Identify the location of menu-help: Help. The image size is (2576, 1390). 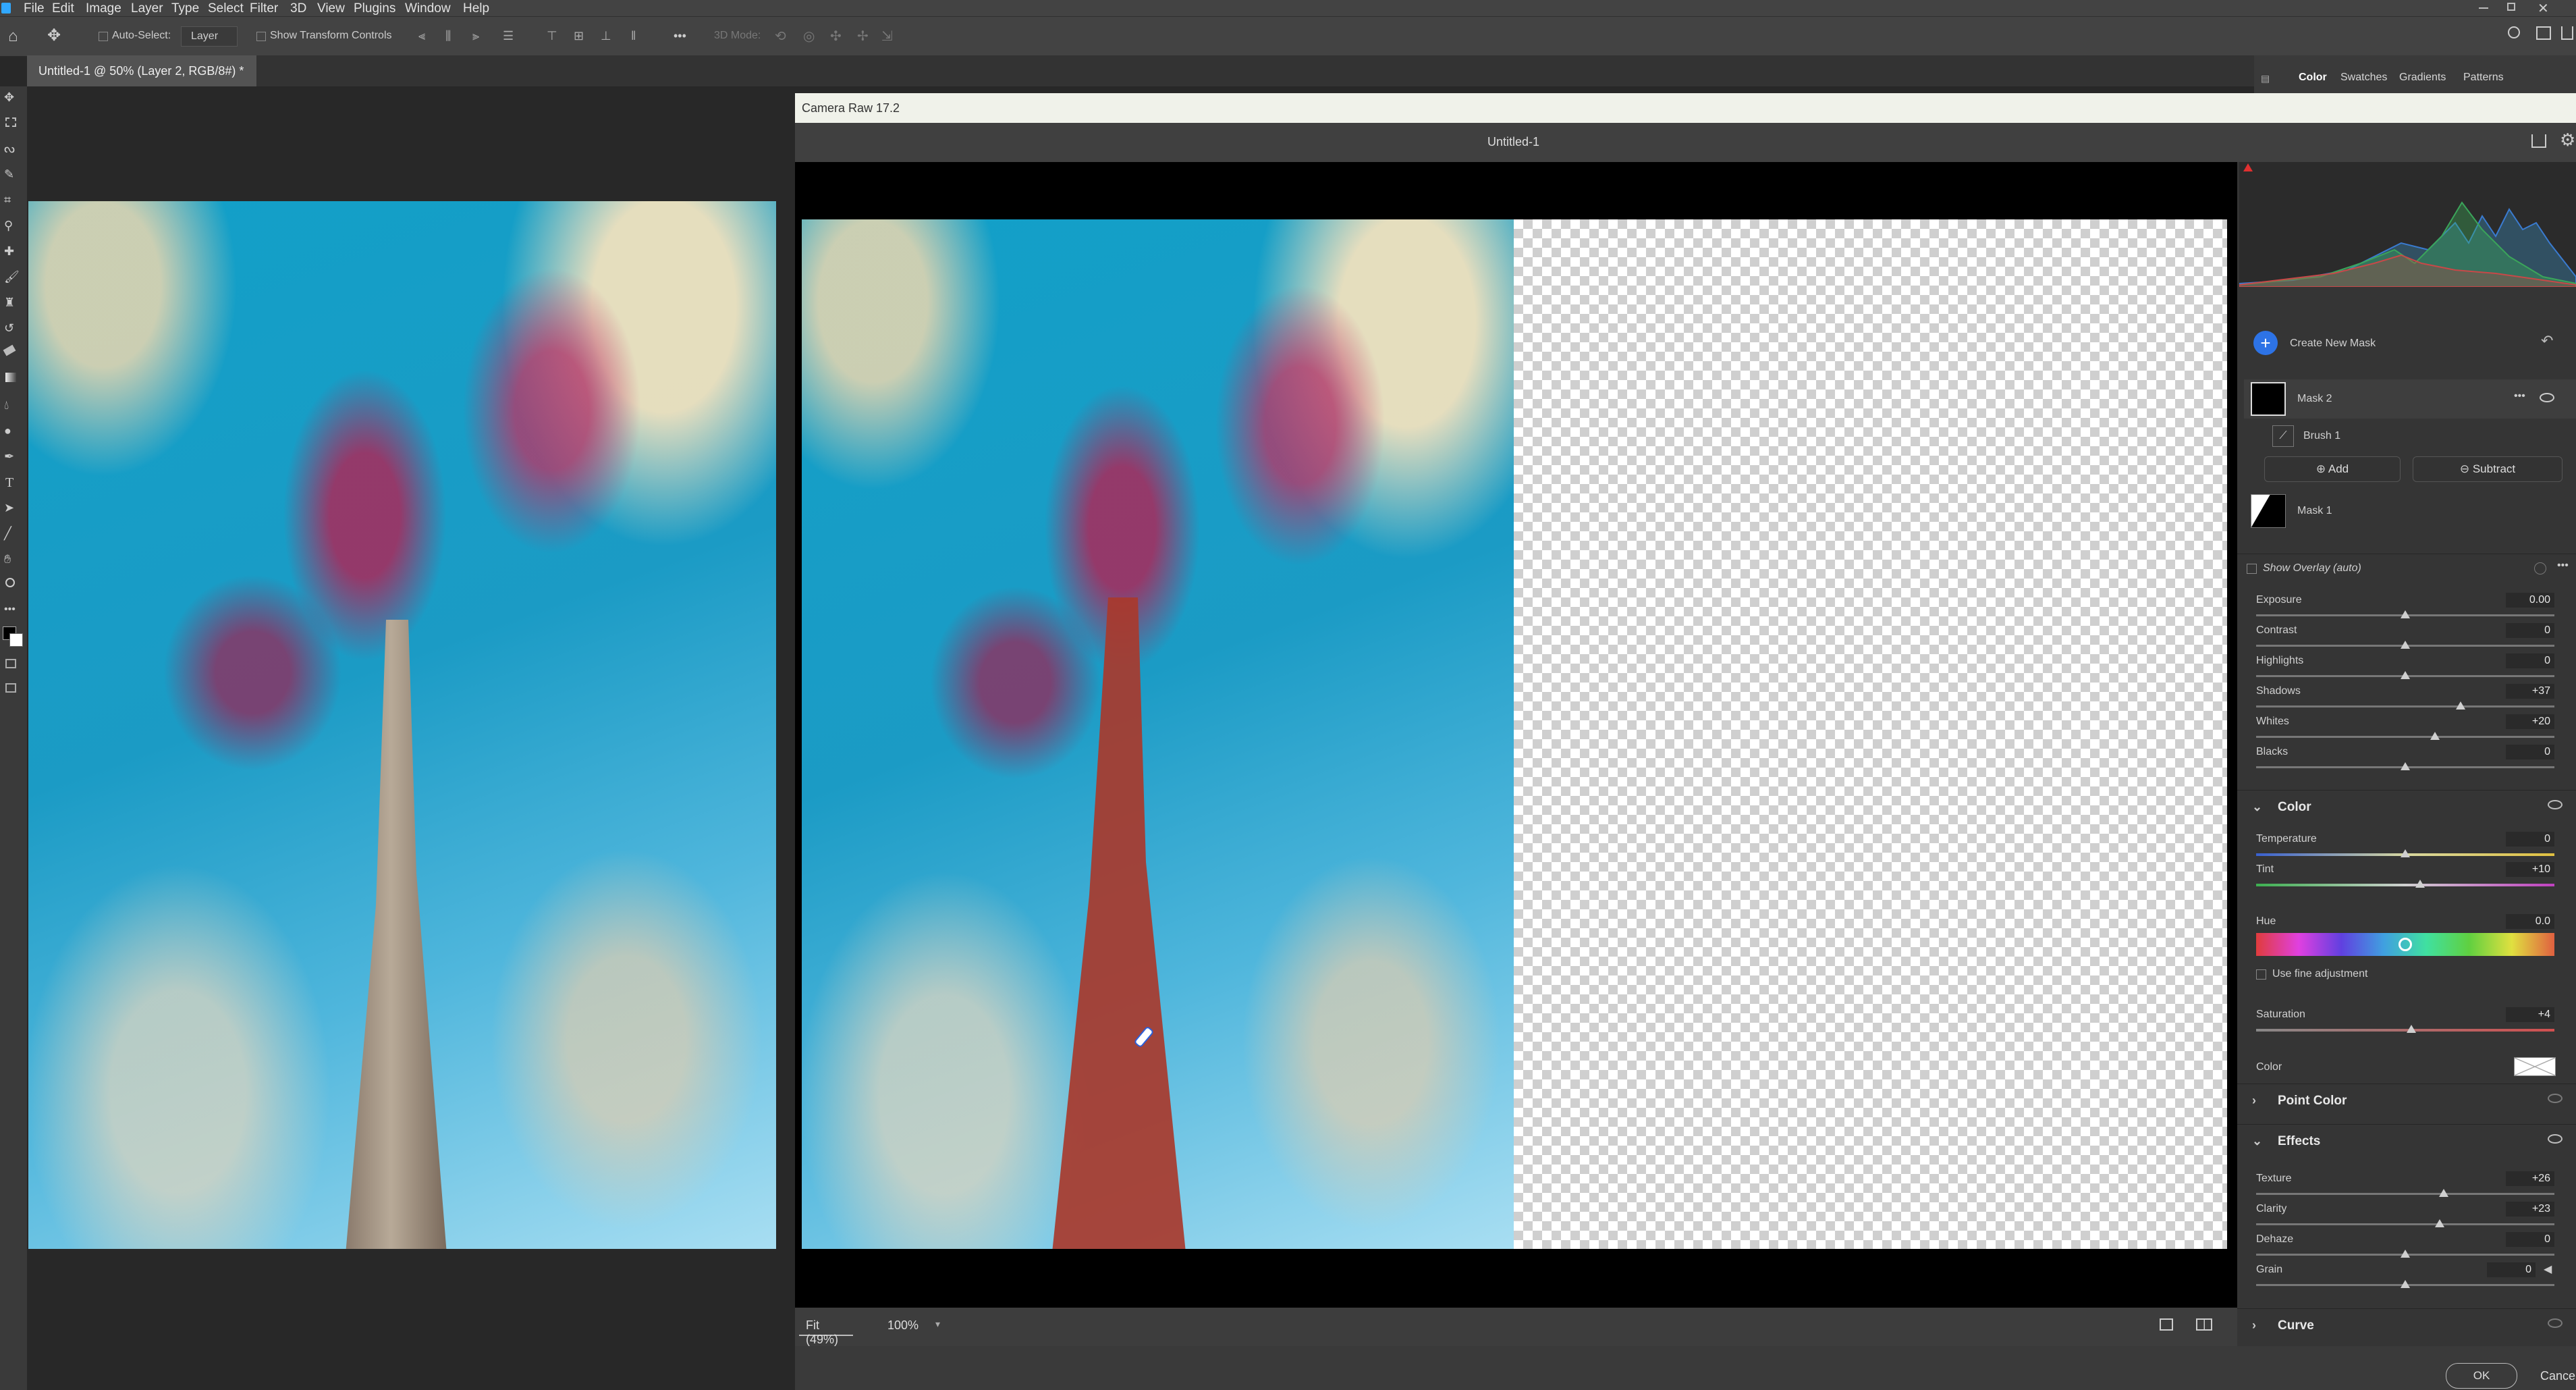
(476, 8).